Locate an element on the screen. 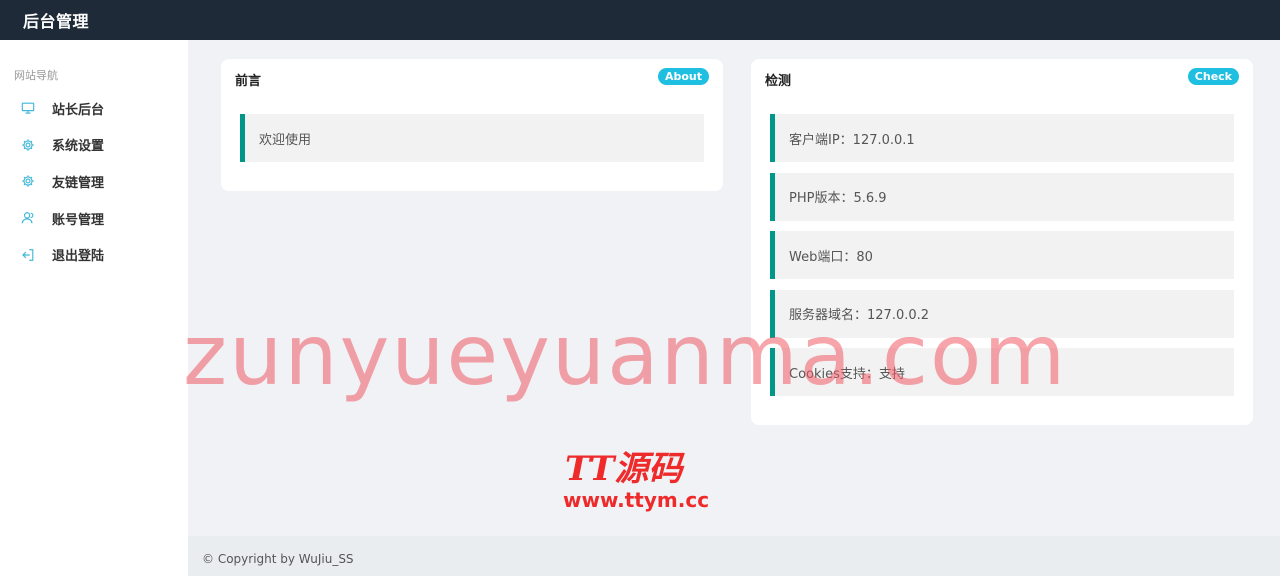  top-bar: 后台管理 is located at coordinates (640, 20).